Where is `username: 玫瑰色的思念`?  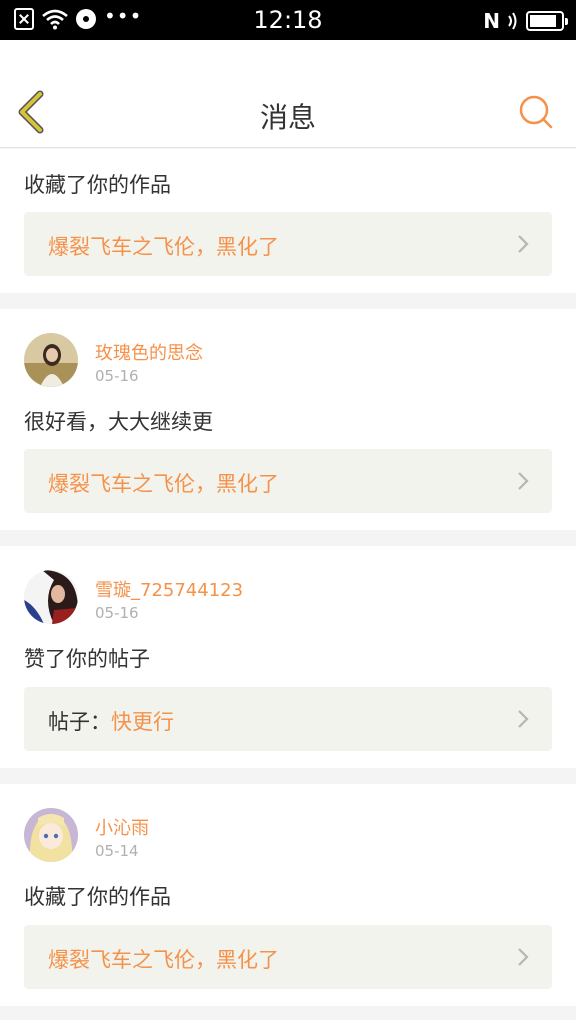
username: 玫瑰色的思念 is located at coordinates (149, 352).